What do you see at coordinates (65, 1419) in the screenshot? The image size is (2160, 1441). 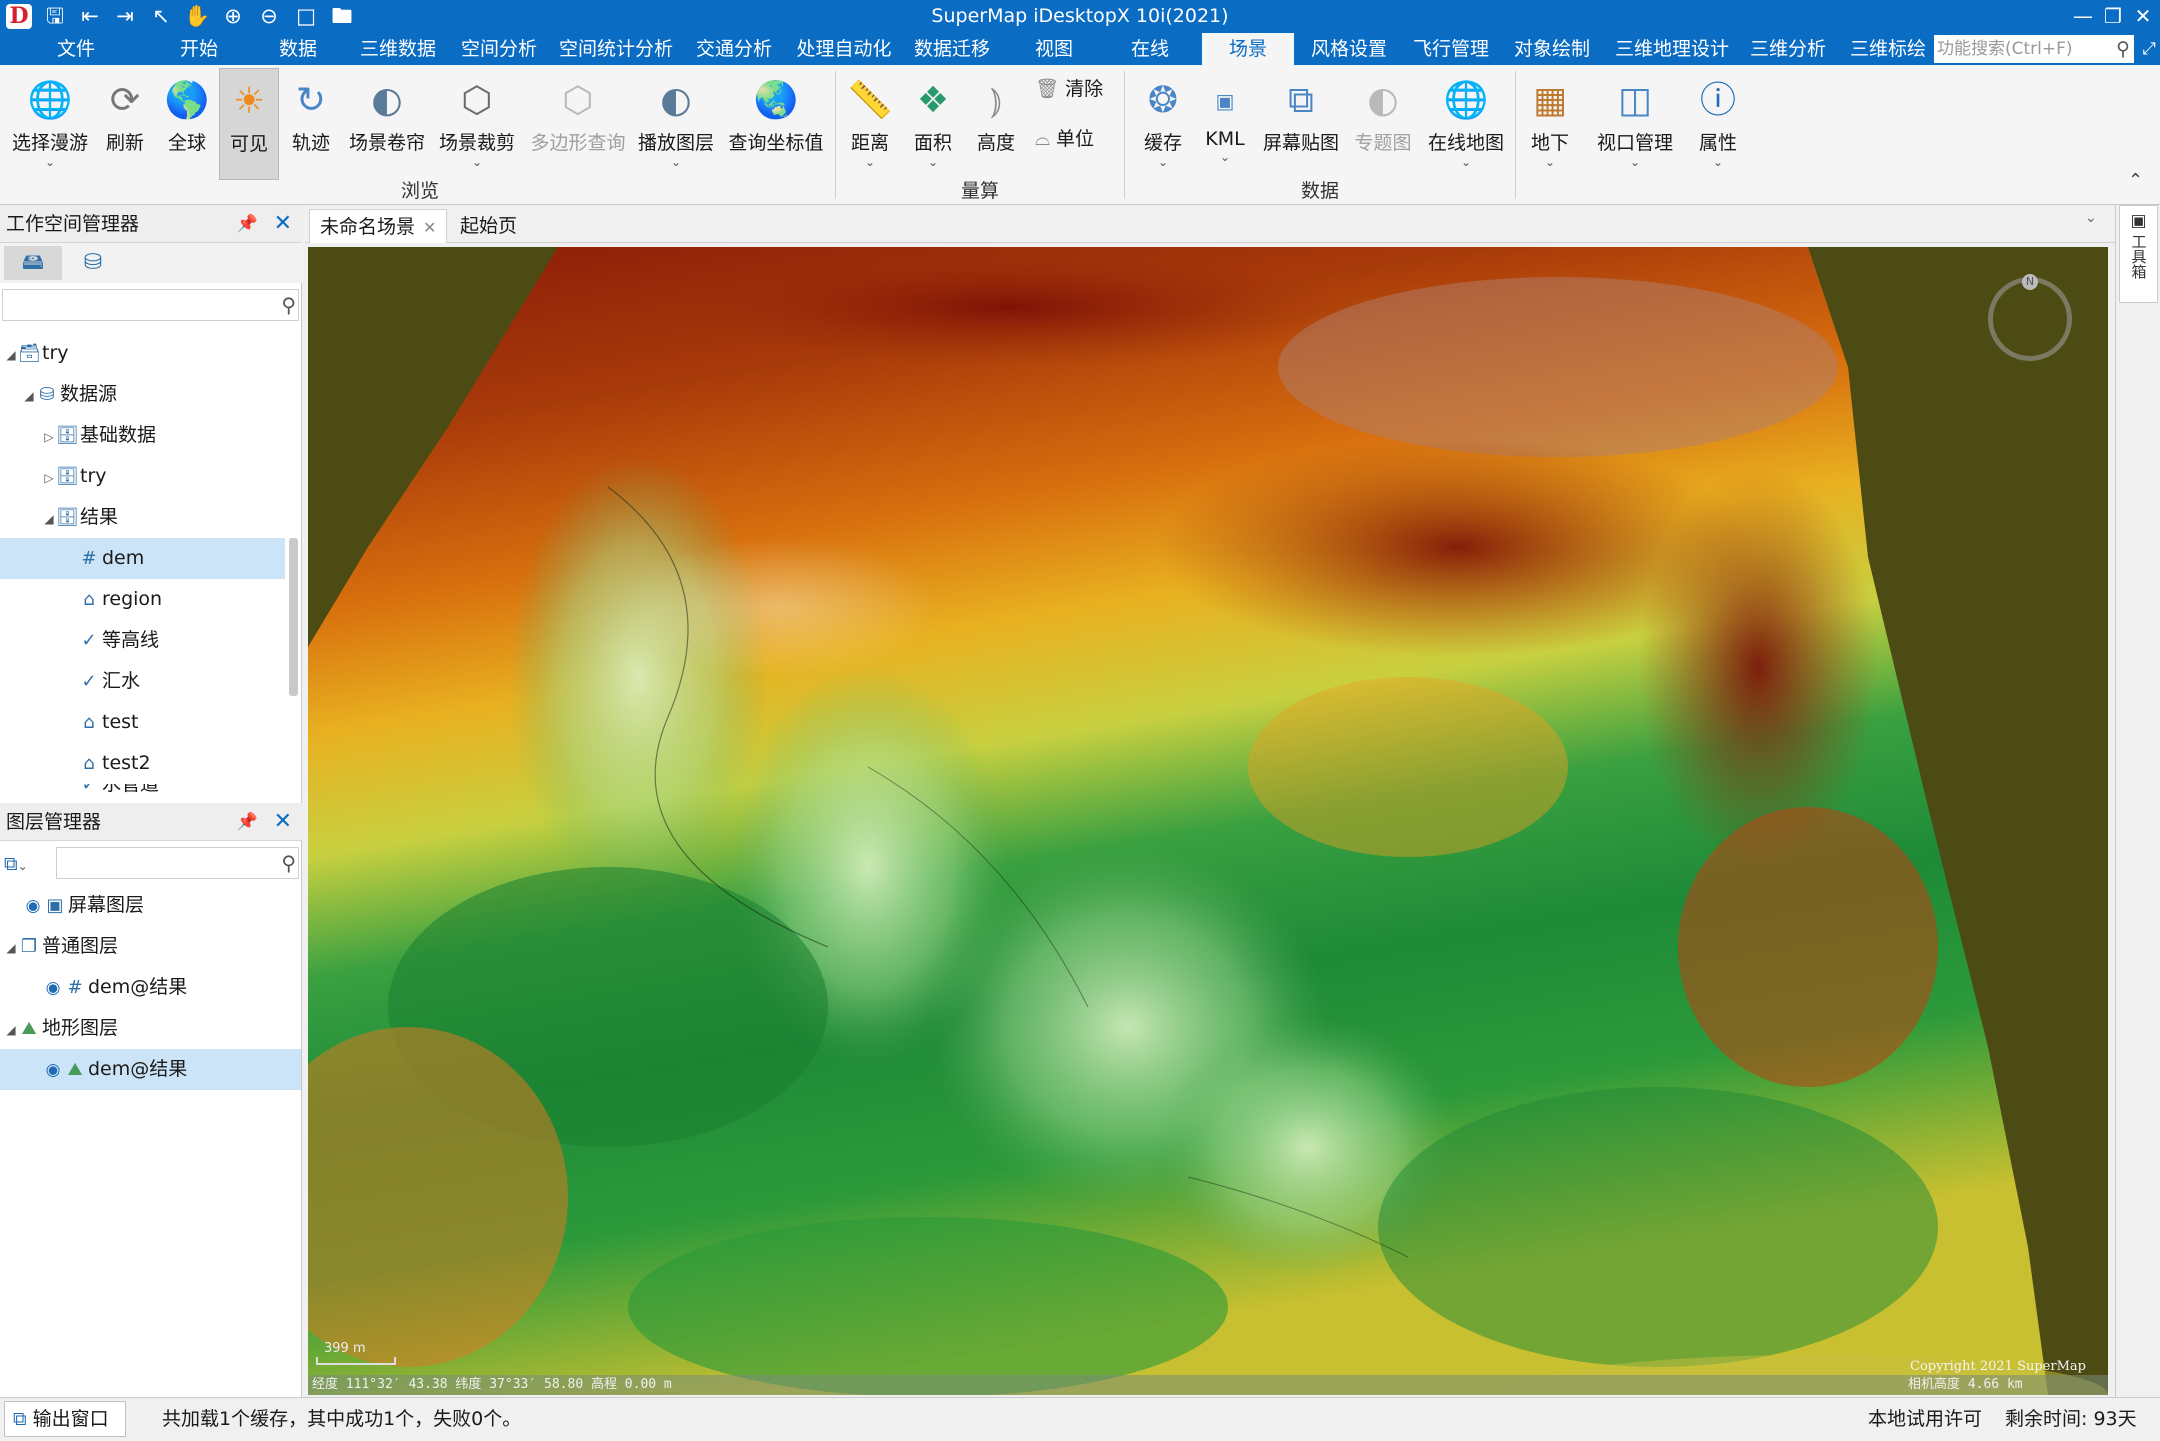 I see `output-window-button: ⧉ 输出窗口` at bounding box center [65, 1419].